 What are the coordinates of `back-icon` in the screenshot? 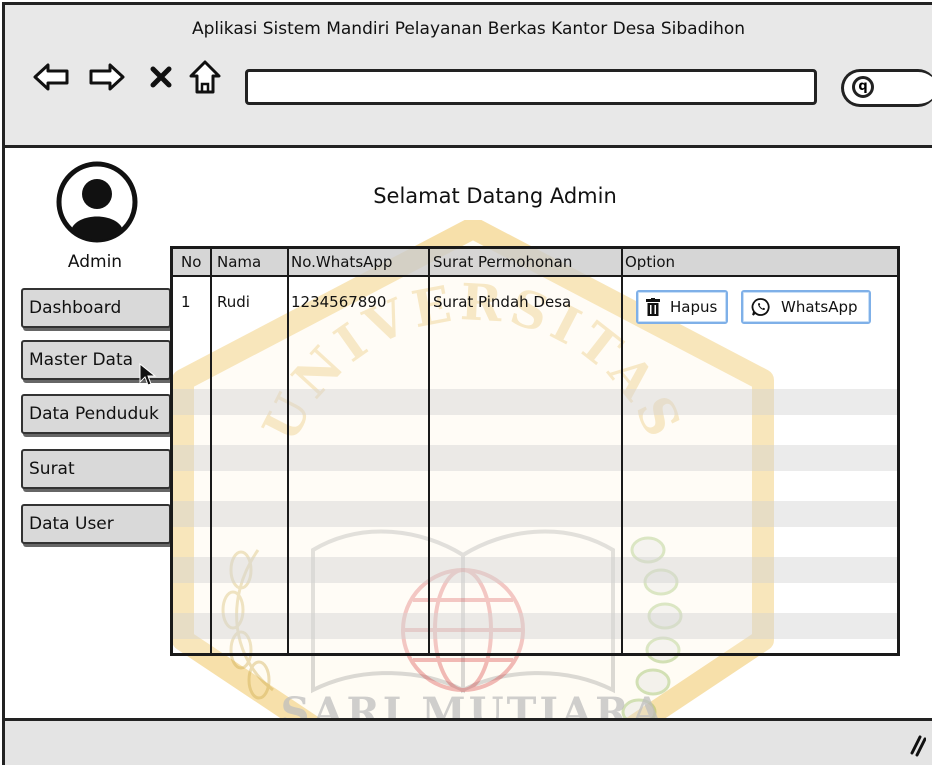 It's located at (51, 77).